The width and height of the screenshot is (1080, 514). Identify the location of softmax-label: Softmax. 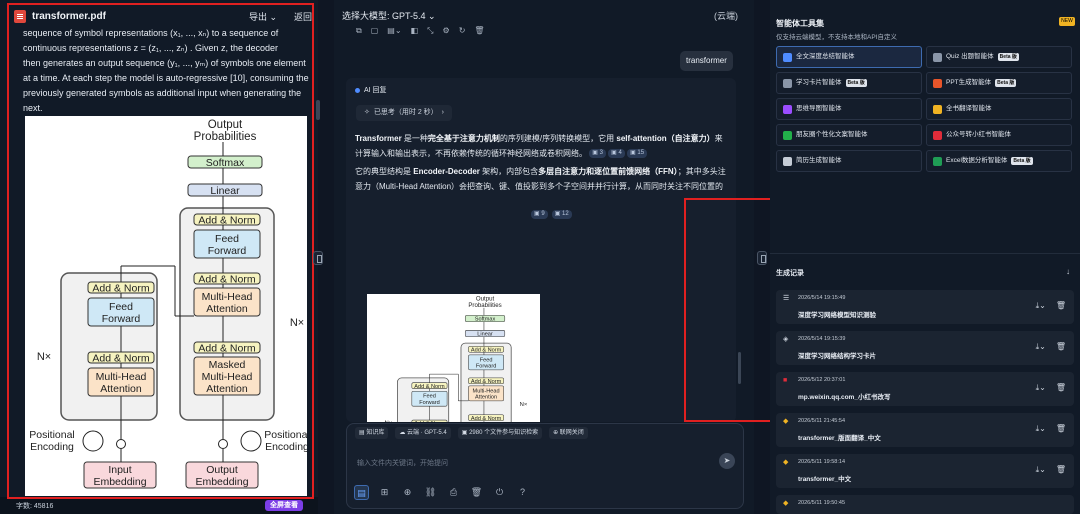
(225, 163).